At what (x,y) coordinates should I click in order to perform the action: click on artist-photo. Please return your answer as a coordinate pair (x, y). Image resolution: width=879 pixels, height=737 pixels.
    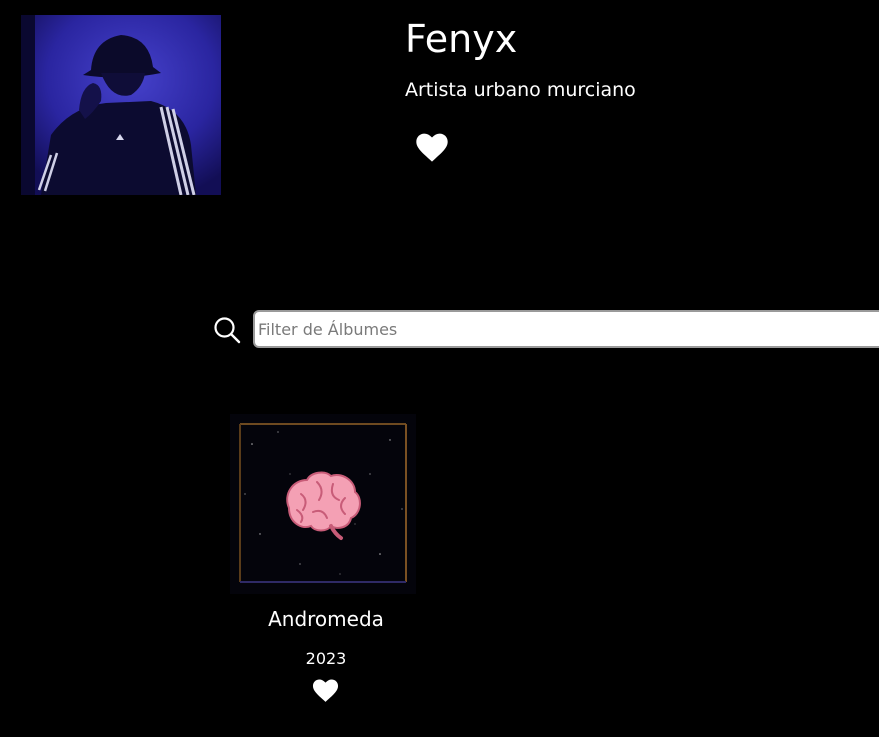
    Looking at the image, I should click on (121, 105).